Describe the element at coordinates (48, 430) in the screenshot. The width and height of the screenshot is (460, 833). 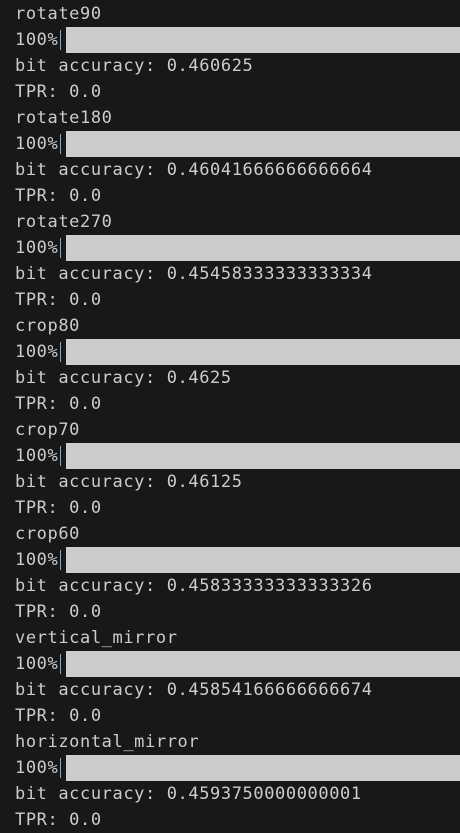
I see `attack-name: crop70` at that location.